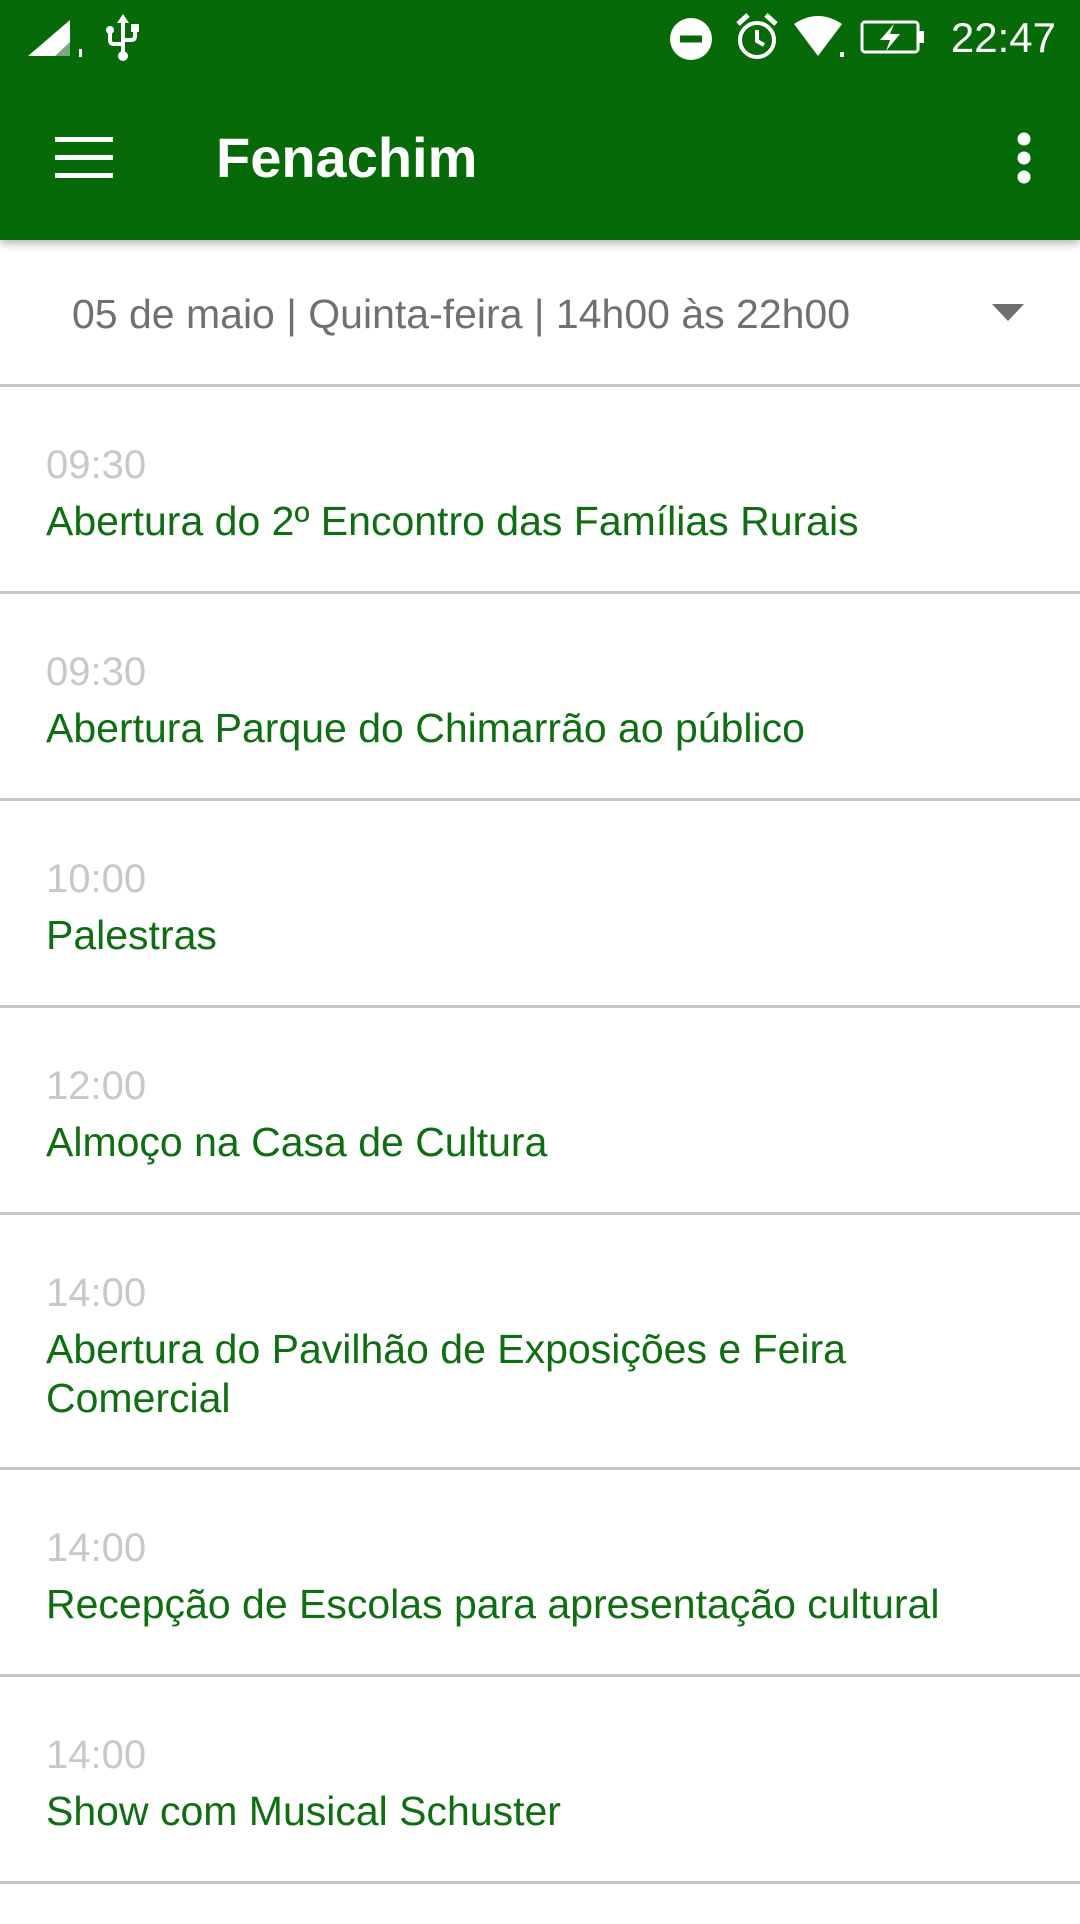 This screenshot has height=1924, width=1080. I want to click on menu-button, so click(84, 158).